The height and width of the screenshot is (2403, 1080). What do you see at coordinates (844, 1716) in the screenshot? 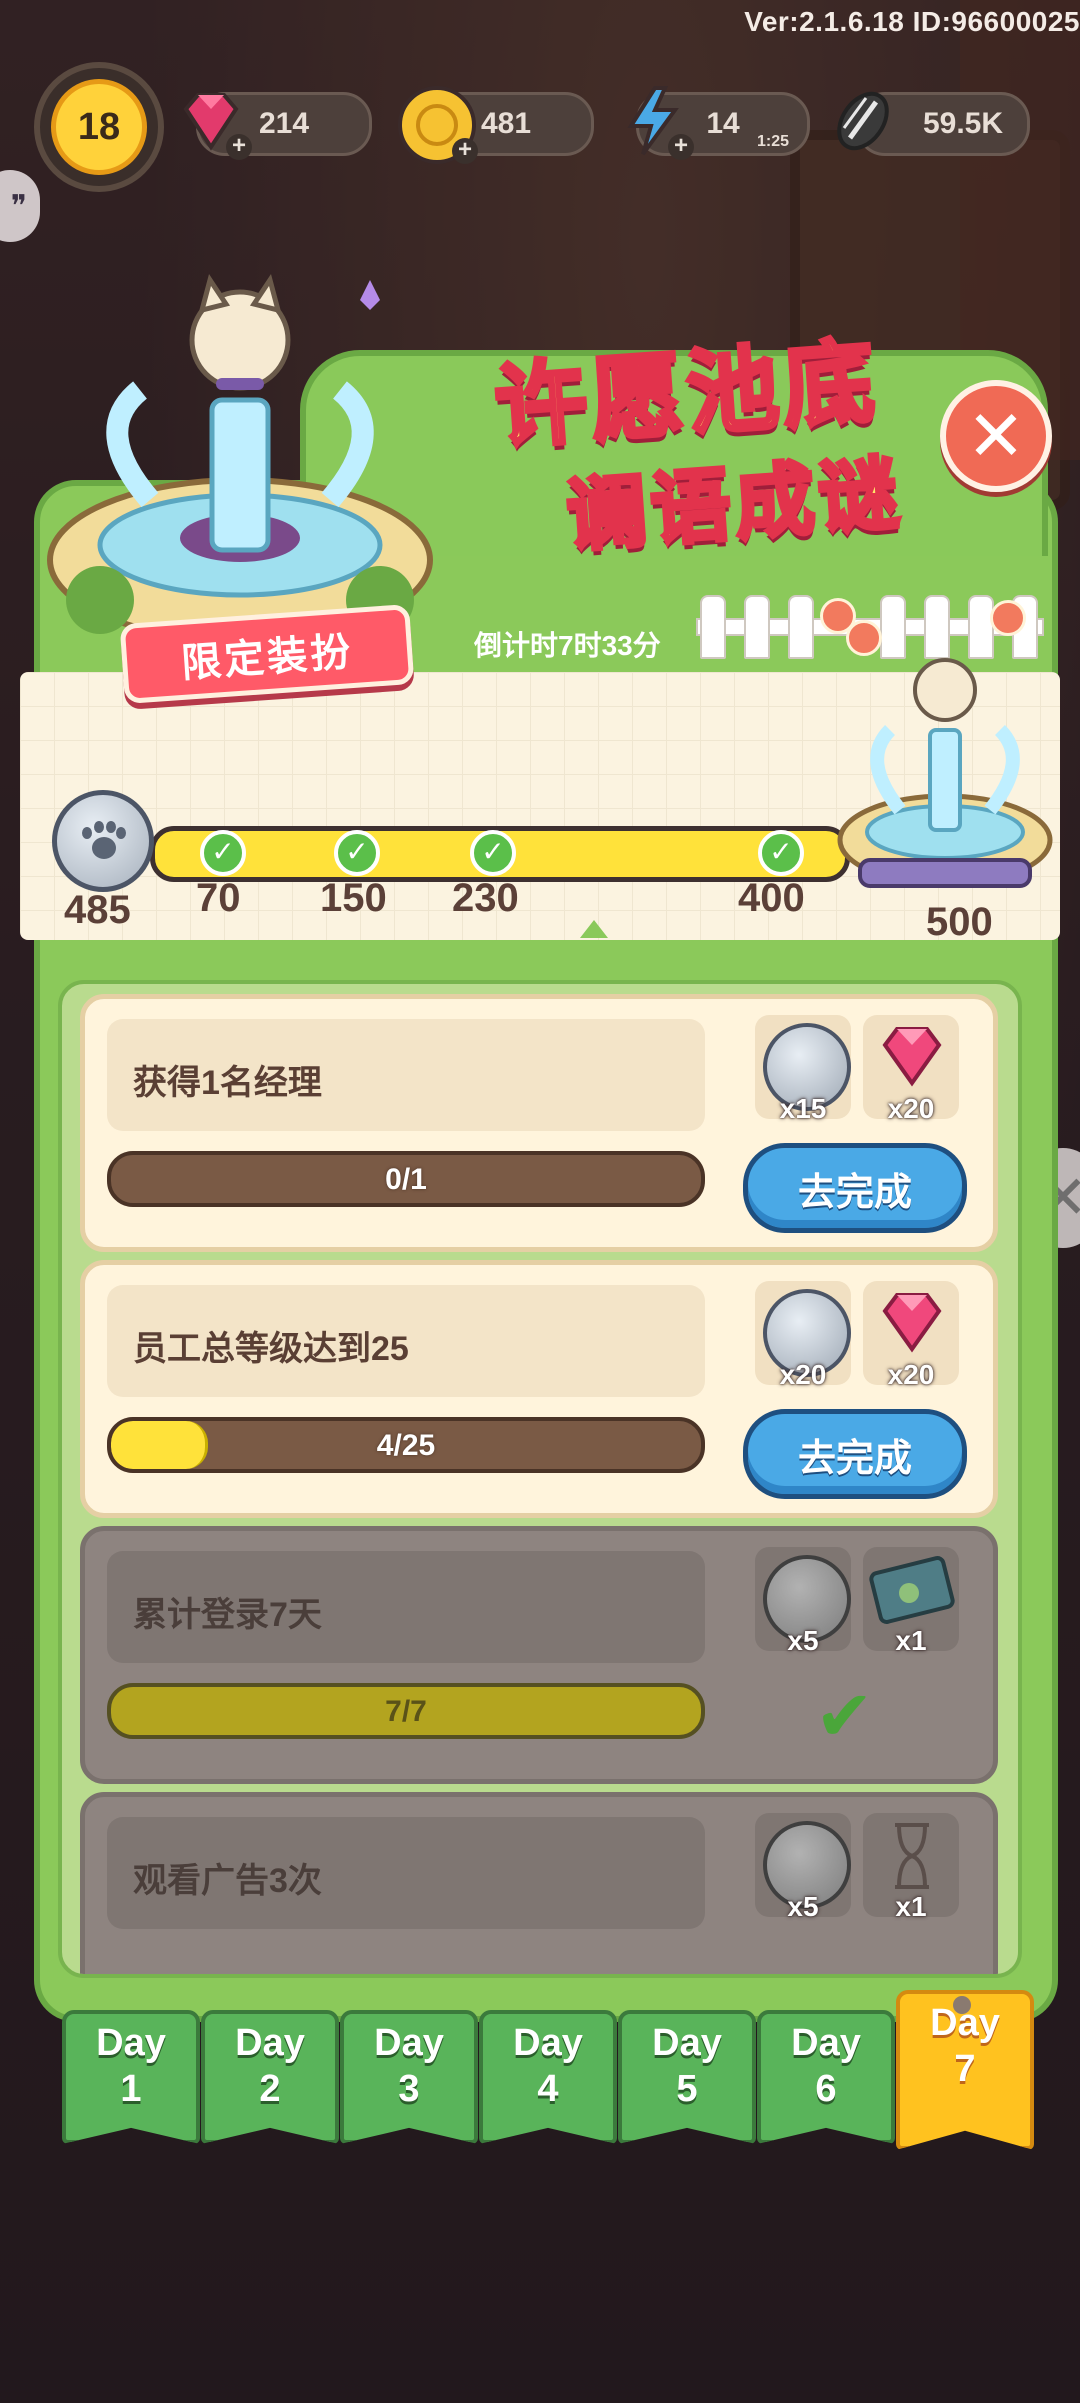
I see `completed-check-icon: ✔` at bounding box center [844, 1716].